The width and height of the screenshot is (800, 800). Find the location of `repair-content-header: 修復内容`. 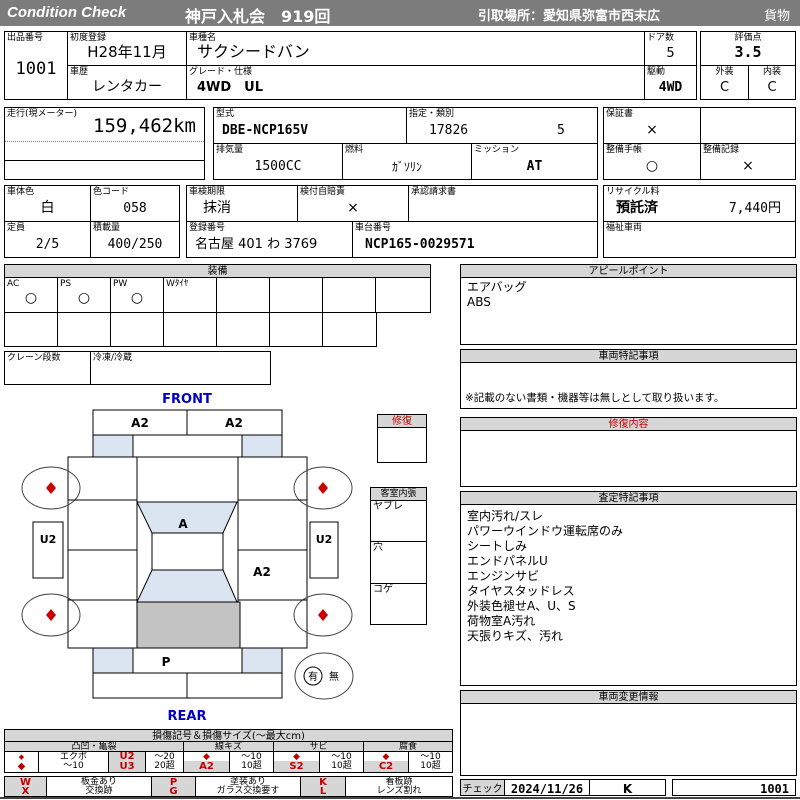

repair-content-header: 修復内容 is located at coordinates (628, 424).